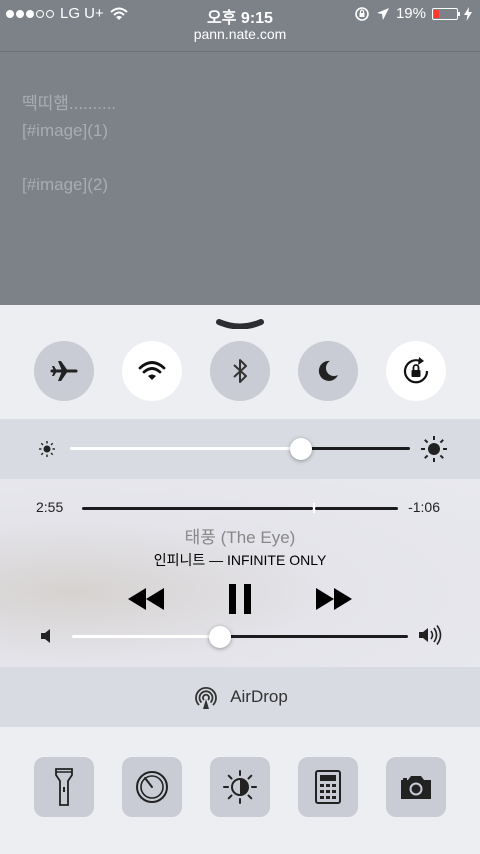 The image size is (480, 854). I want to click on web-line, so click(69, 157).